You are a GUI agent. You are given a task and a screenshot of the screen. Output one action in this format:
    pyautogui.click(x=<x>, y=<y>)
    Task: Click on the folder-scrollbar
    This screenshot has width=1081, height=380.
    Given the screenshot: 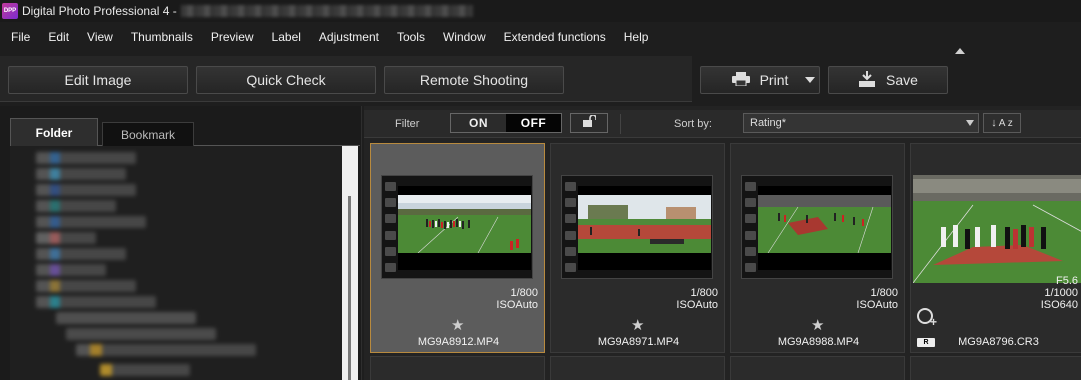 What is the action you would take?
    pyautogui.click(x=350, y=263)
    